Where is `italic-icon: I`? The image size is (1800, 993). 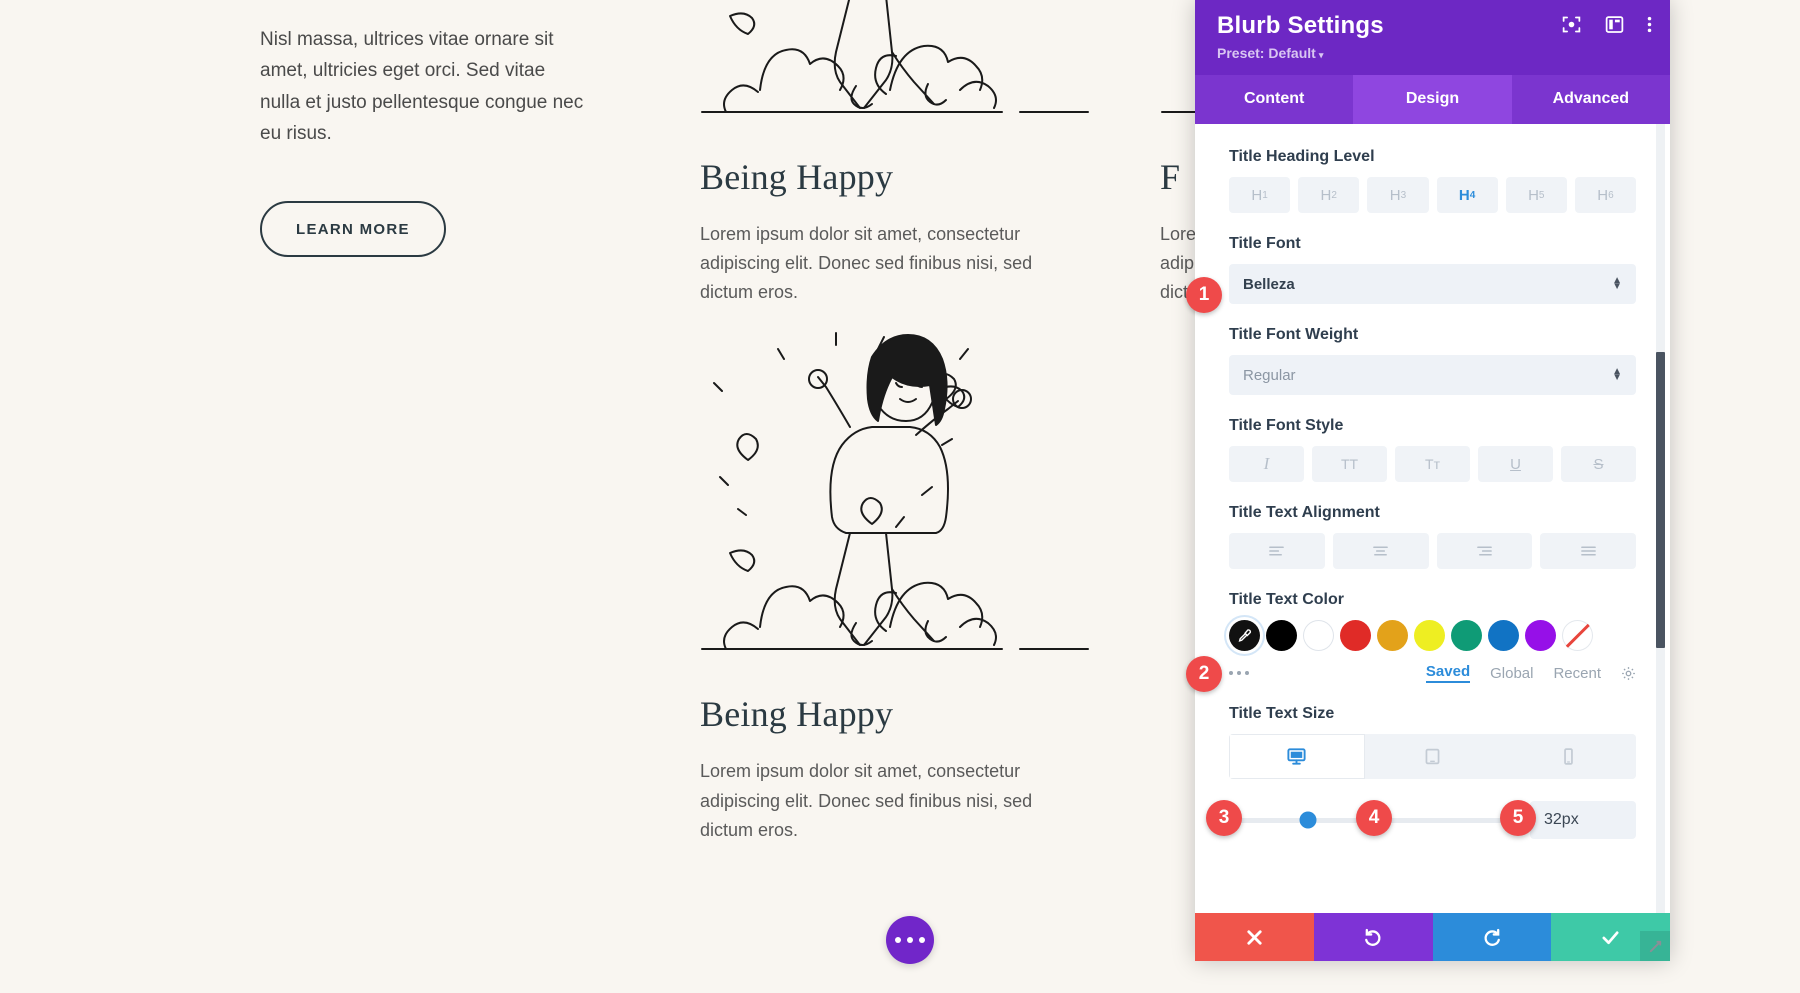 italic-icon: I is located at coordinates (1266, 464).